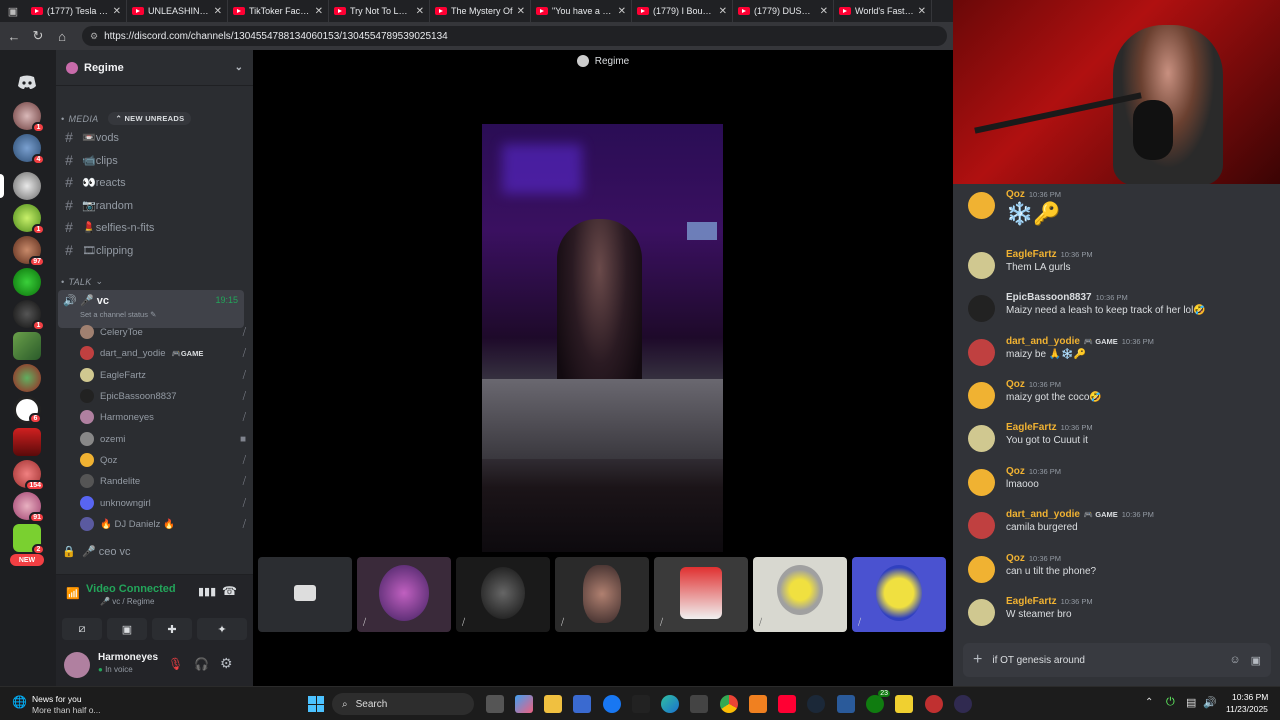 The height and width of the screenshot is (720, 1280). Describe the element at coordinates (480, 11) in the screenshot. I see `browser-tab: The Mystery Of ✕` at that location.